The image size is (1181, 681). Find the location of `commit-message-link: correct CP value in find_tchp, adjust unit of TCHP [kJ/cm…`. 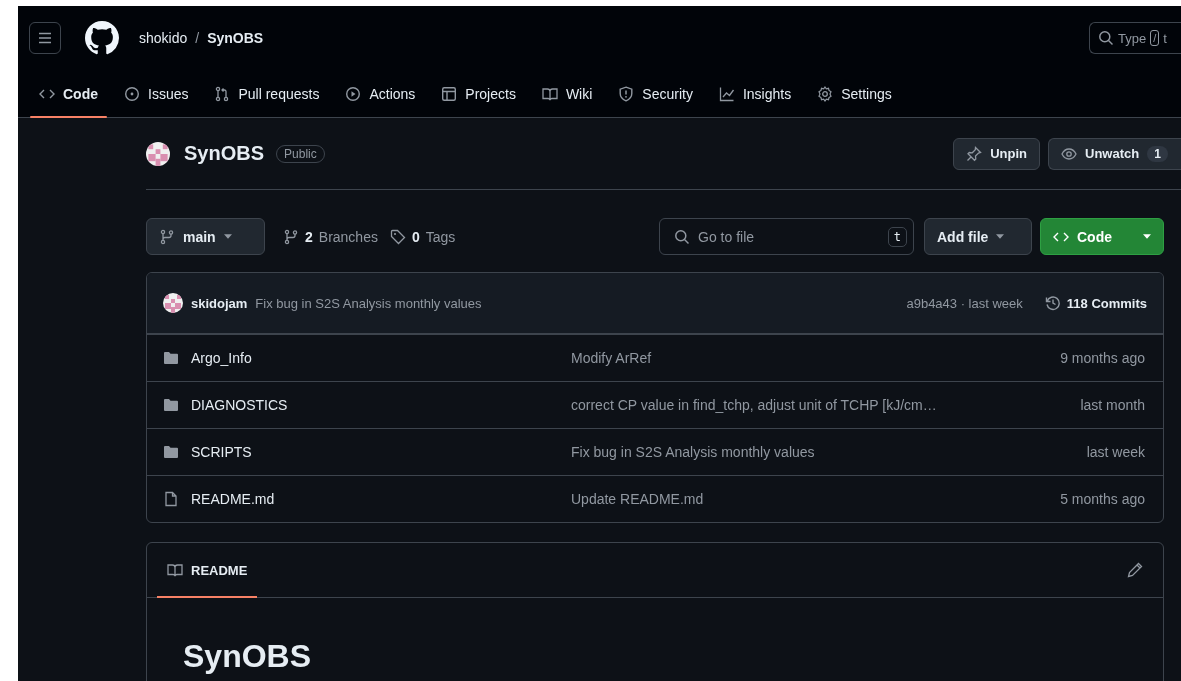

commit-message-link: correct CP value in find_tchp, adjust unit of TCHP [kJ/cm… is located at coordinates (826, 405).